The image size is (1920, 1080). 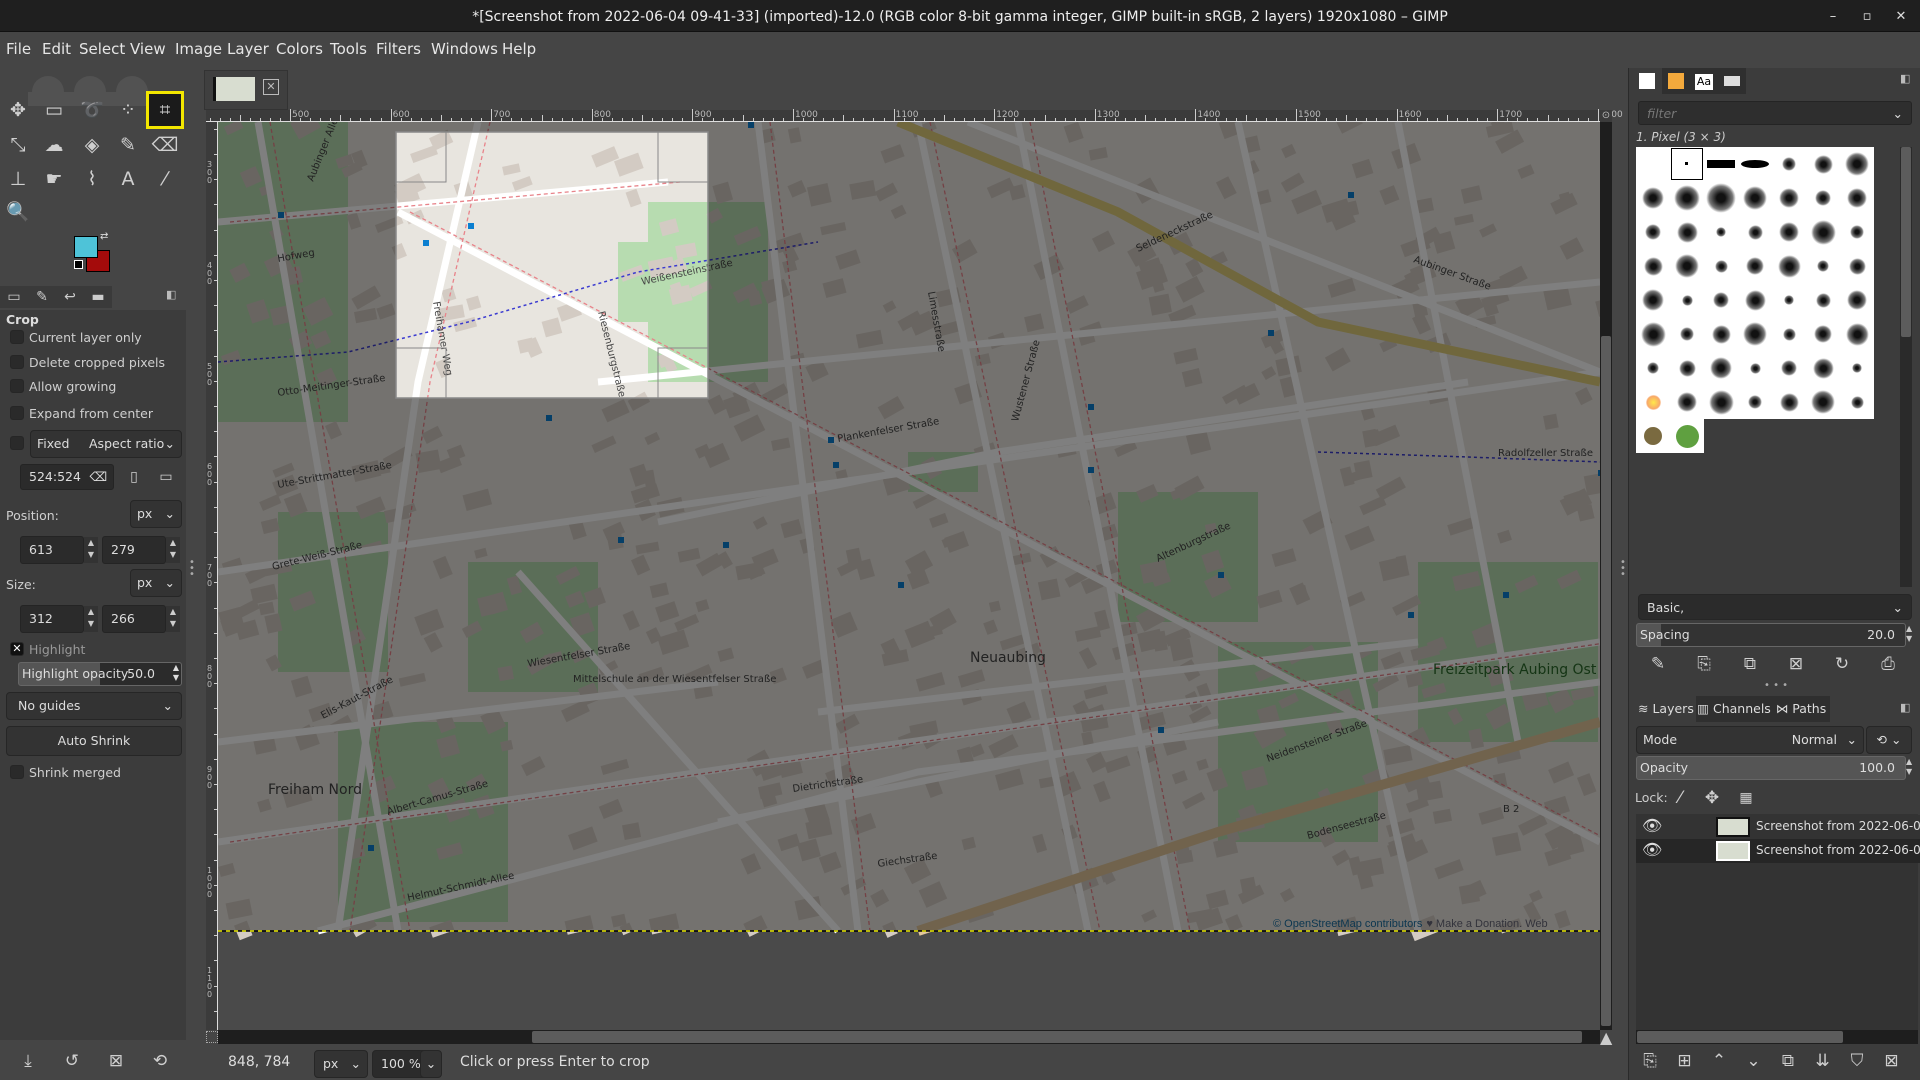 I want to click on delete-cropped-checkbox, so click(x=17, y=362).